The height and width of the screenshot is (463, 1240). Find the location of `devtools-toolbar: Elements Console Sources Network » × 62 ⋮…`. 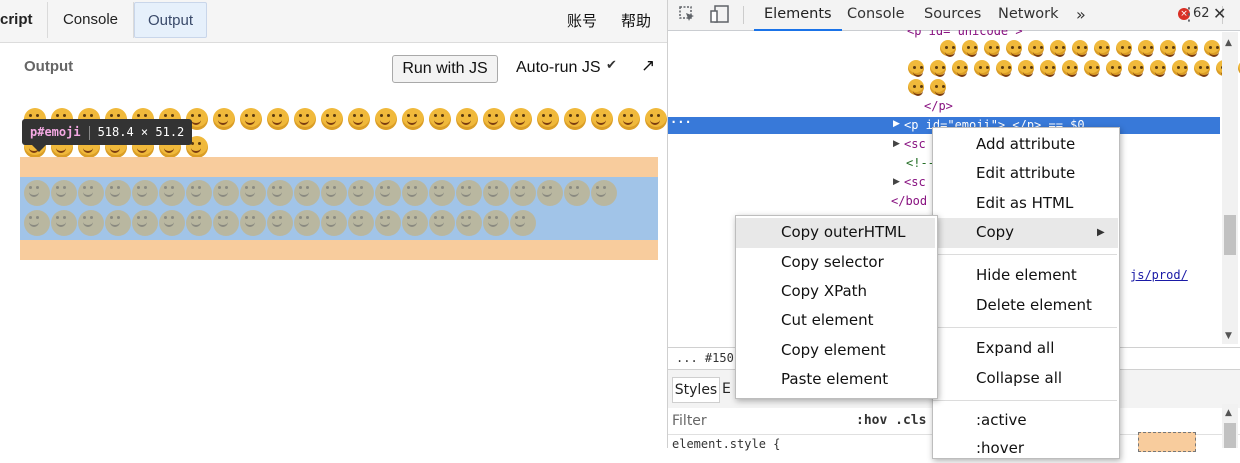

devtools-toolbar: Elements Console Sources Network » × 62 ⋮… is located at coordinates (954, 15).